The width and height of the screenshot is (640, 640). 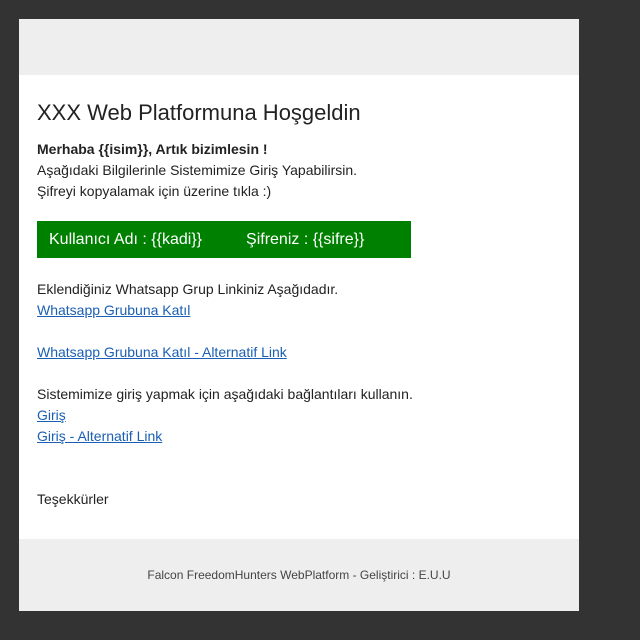 I want to click on whatsapp-alt-block: Whatsapp Grubuna Katıl - Alternatif Link, so click(x=297, y=352).